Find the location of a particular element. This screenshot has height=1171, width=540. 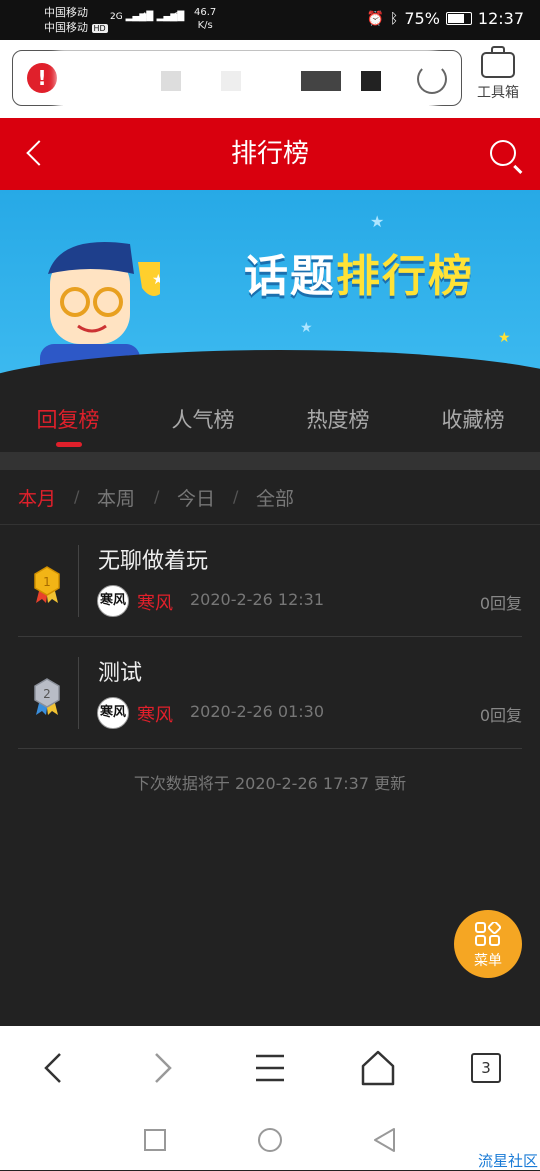

status-right: ⏰ ᛒ 75% 12:37 is located at coordinates (445, 18).